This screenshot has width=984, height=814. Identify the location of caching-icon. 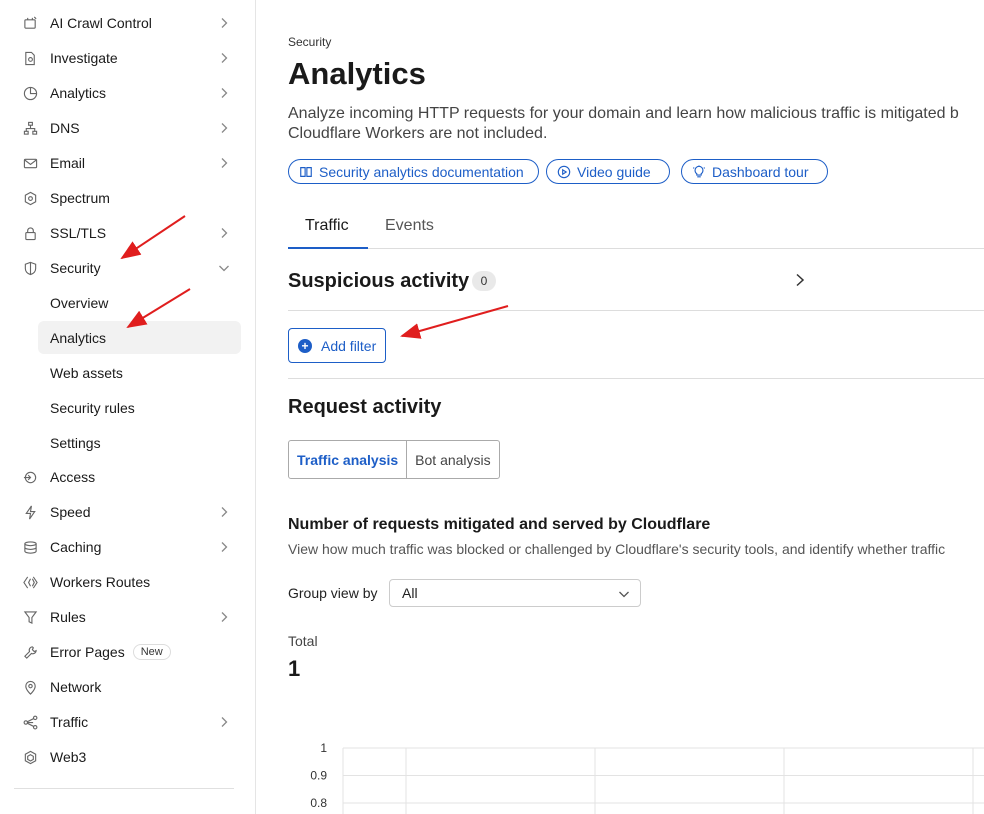
(30, 547).